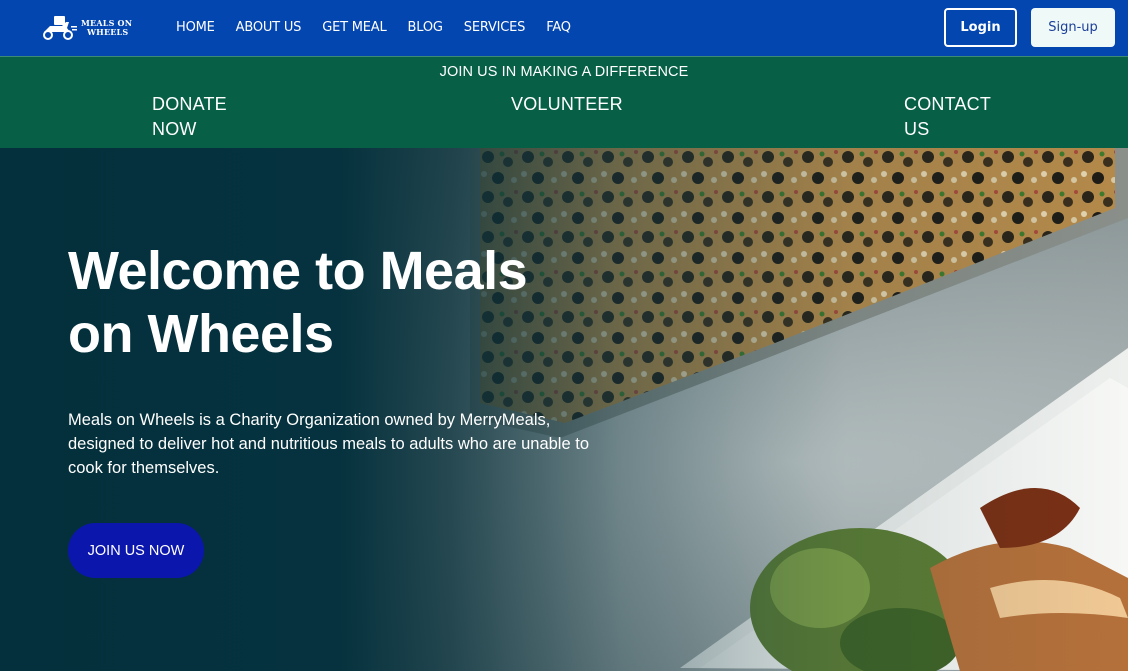 The width and height of the screenshot is (1128, 671). What do you see at coordinates (202, 117) in the screenshot?
I see `donate-now-link: DONATE NOW` at bounding box center [202, 117].